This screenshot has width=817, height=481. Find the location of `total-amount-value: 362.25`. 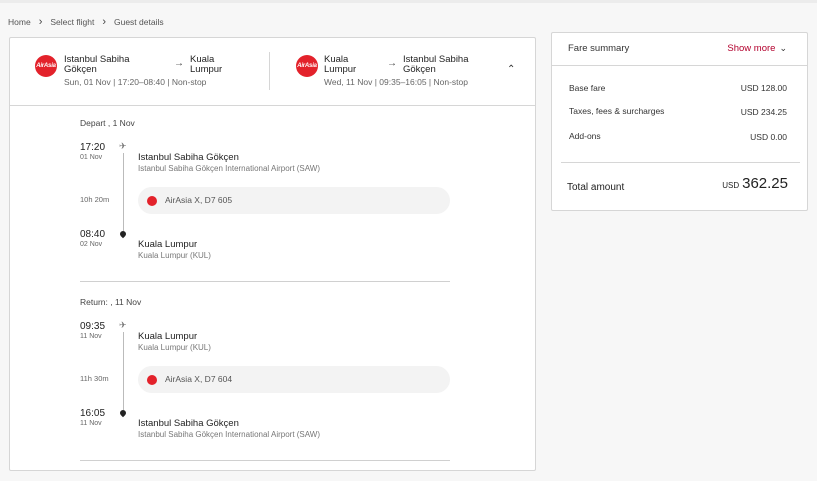

total-amount-value: 362.25 is located at coordinates (765, 183).